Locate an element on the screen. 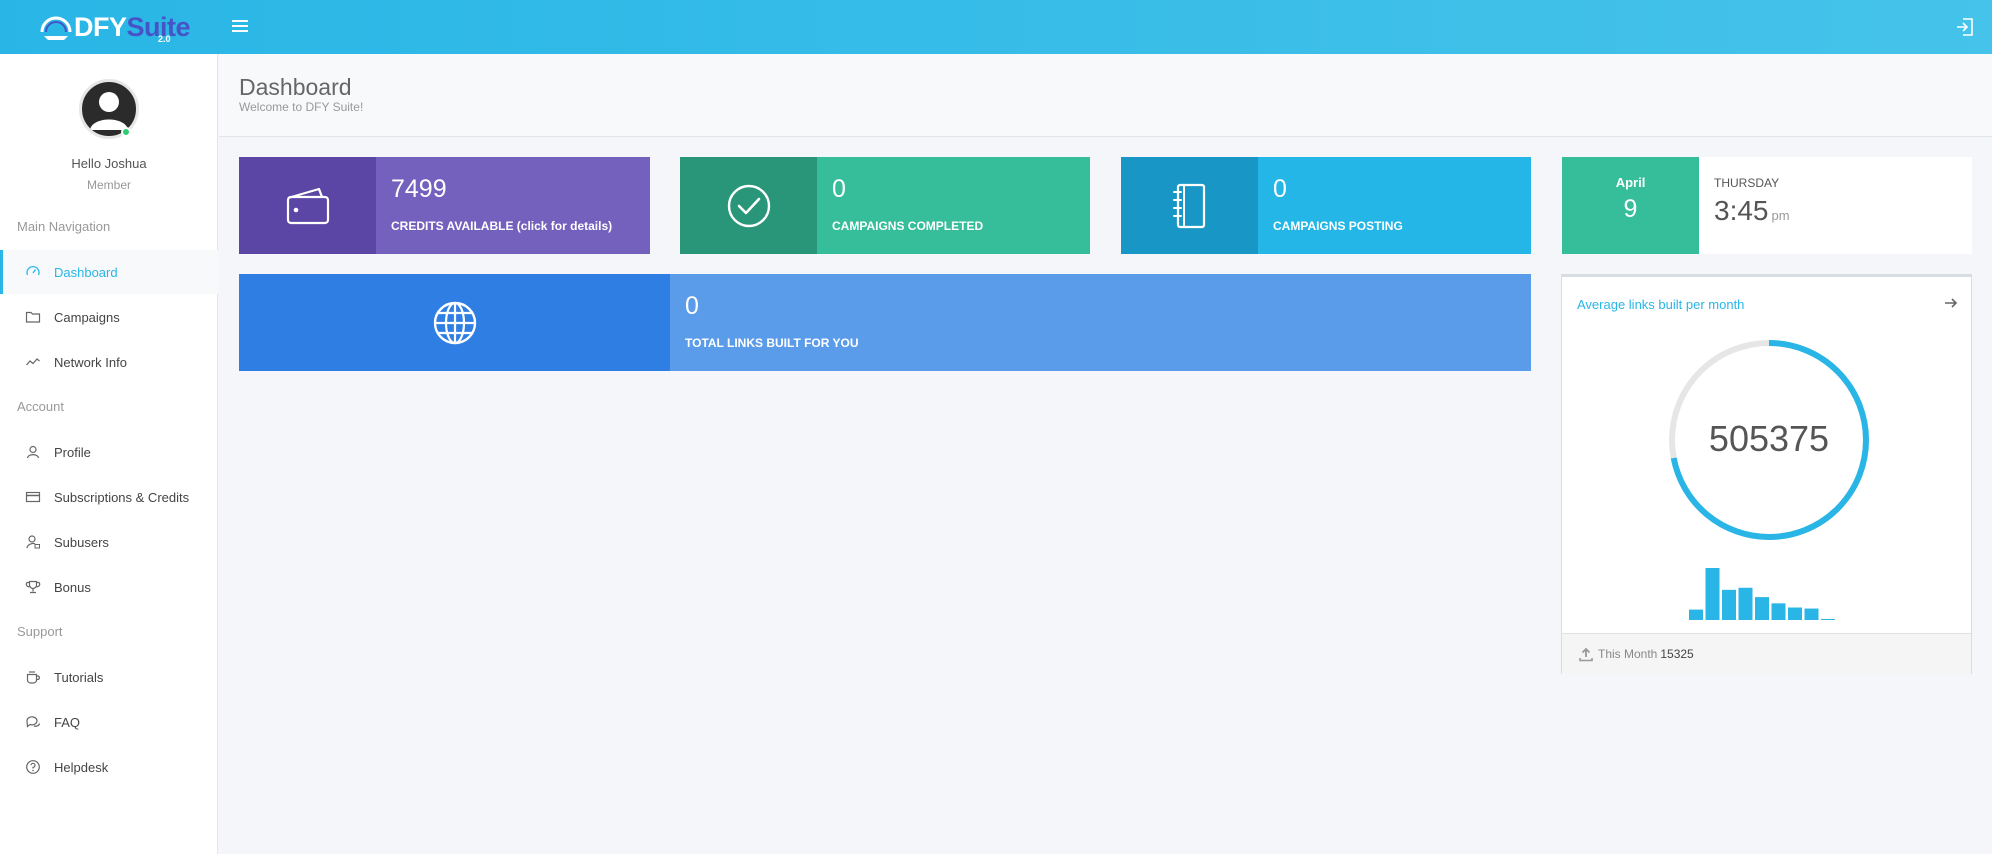 The image size is (1992, 854). page-header: Dashboard Welcome to DFY Suite! is located at coordinates (1105, 95).